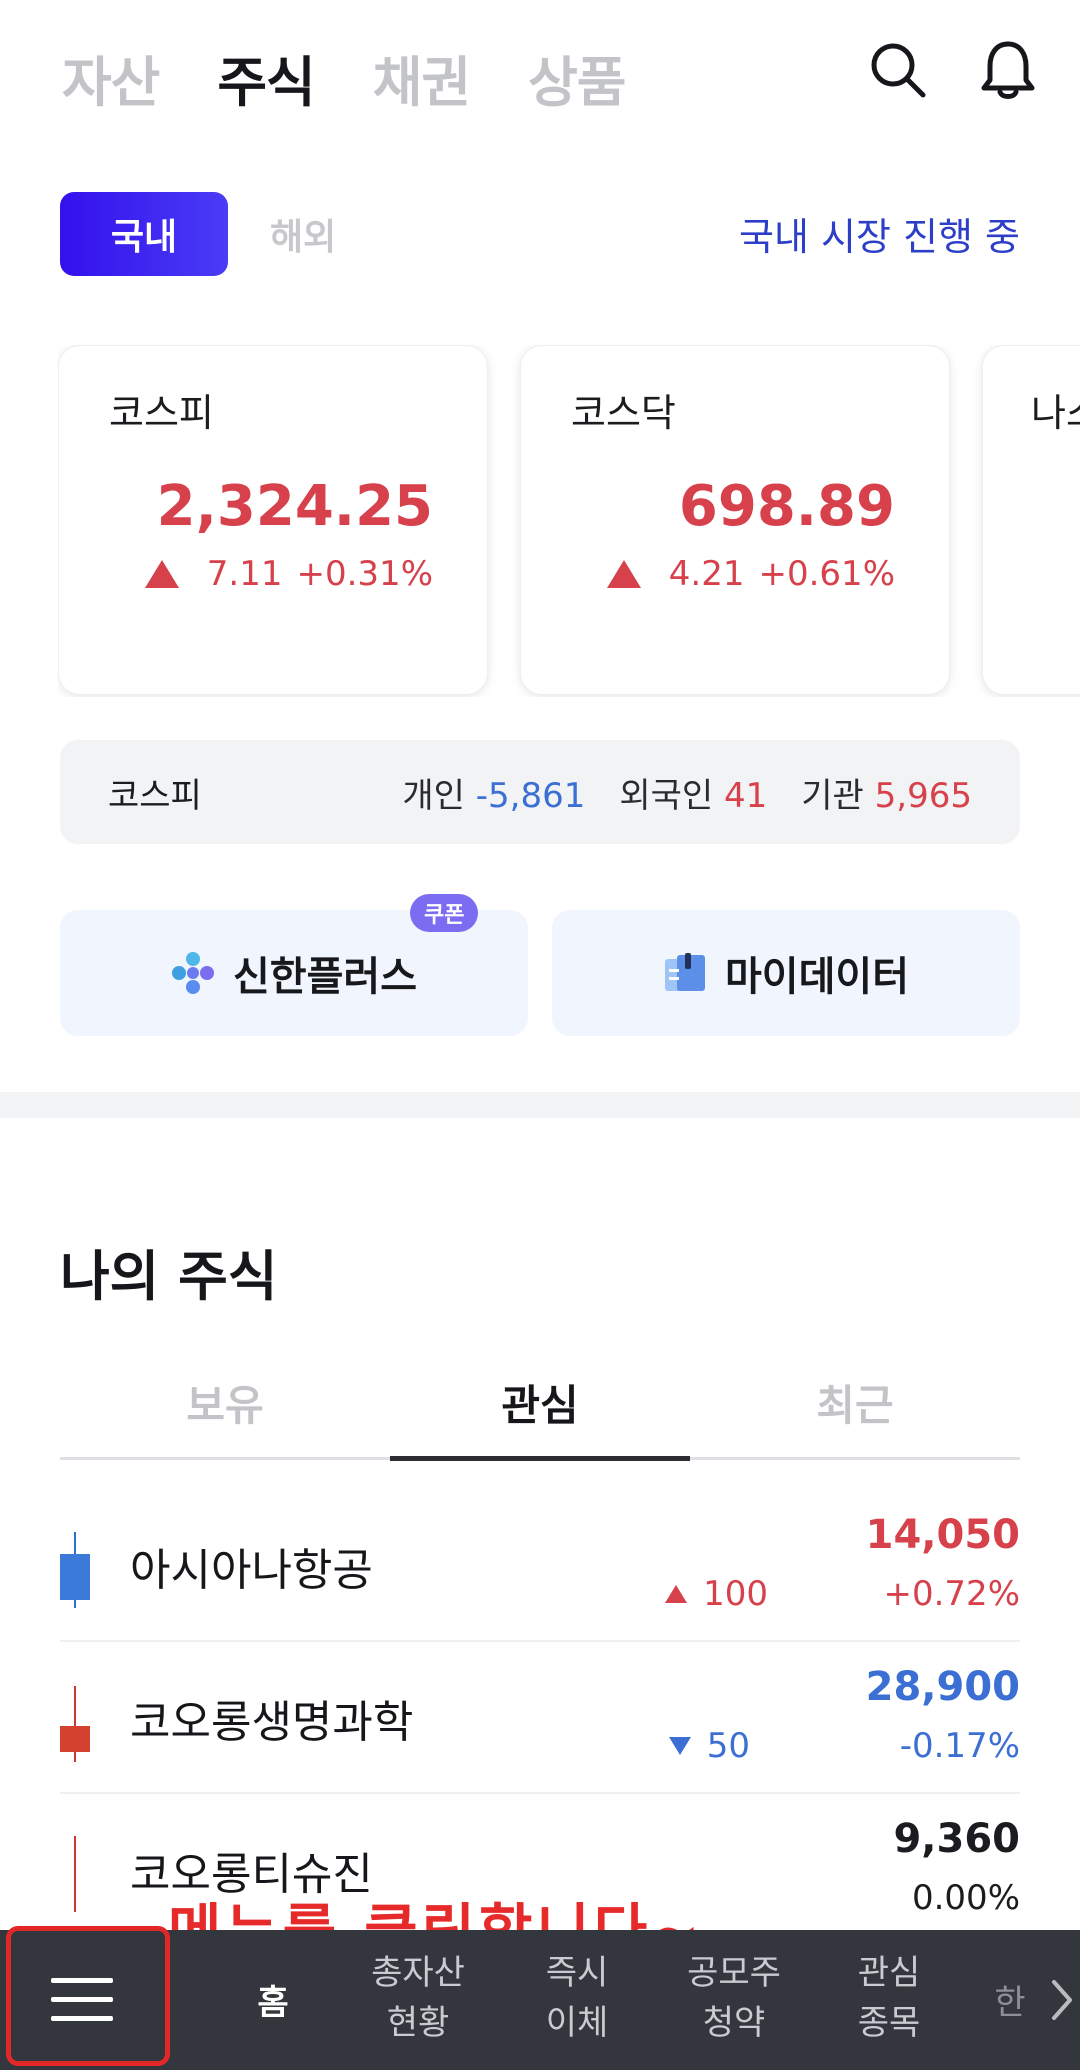 Image resolution: width=1080 pixels, height=2070 pixels. What do you see at coordinates (786, 506) in the screenshot?
I see `index-value: 698.89` at bounding box center [786, 506].